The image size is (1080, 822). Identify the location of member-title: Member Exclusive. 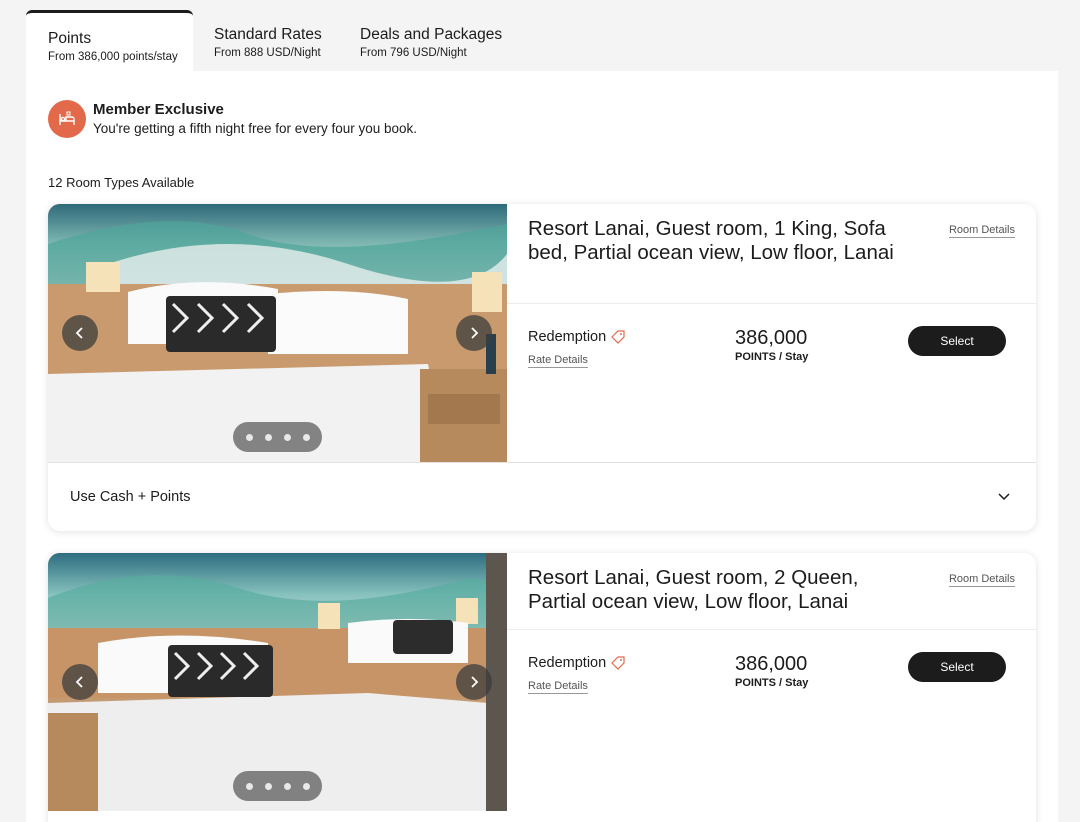
(158, 109).